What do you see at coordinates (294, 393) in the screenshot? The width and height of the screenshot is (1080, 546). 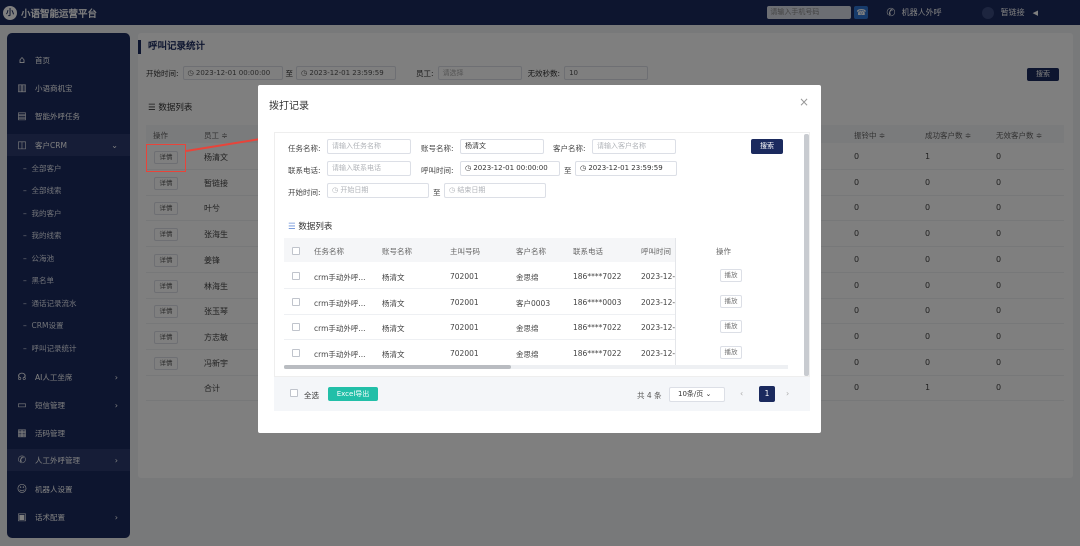 I see `select-all-checkbox` at bounding box center [294, 393].